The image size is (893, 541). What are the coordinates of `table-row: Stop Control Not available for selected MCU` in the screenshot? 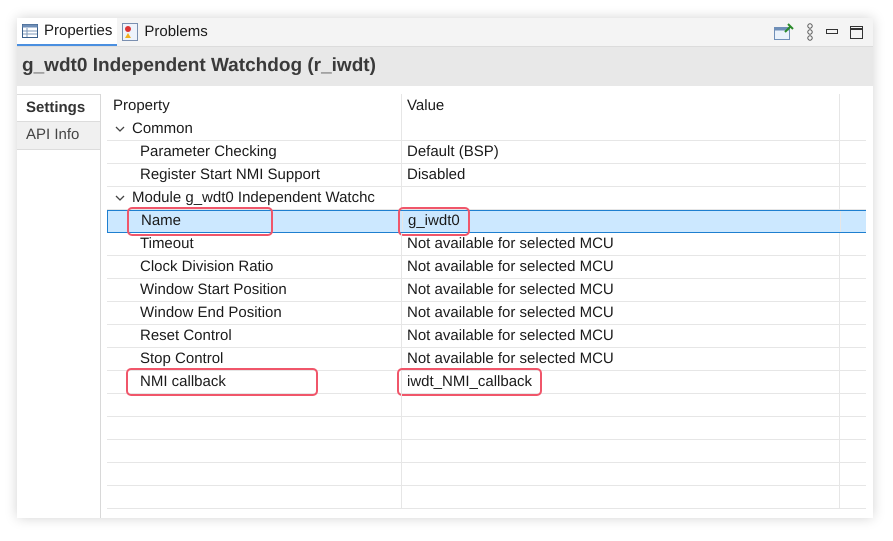 It's located at (486, 359).